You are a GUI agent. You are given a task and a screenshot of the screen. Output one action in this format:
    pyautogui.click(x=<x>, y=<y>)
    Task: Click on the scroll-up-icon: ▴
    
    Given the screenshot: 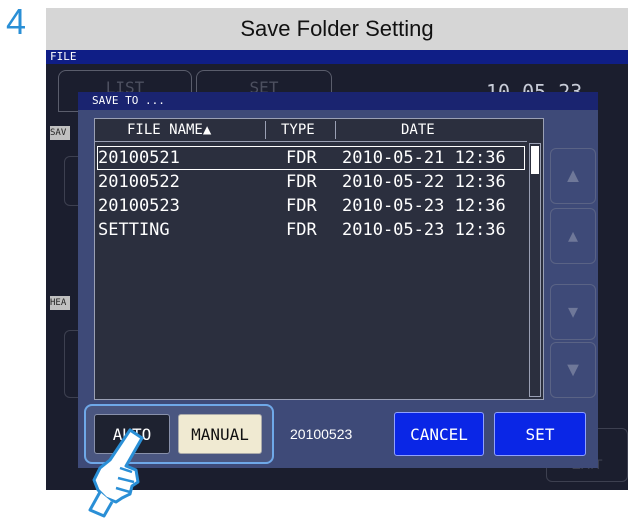 What is the action you would take?
    pyautogui.click(x=573, y=236)
    